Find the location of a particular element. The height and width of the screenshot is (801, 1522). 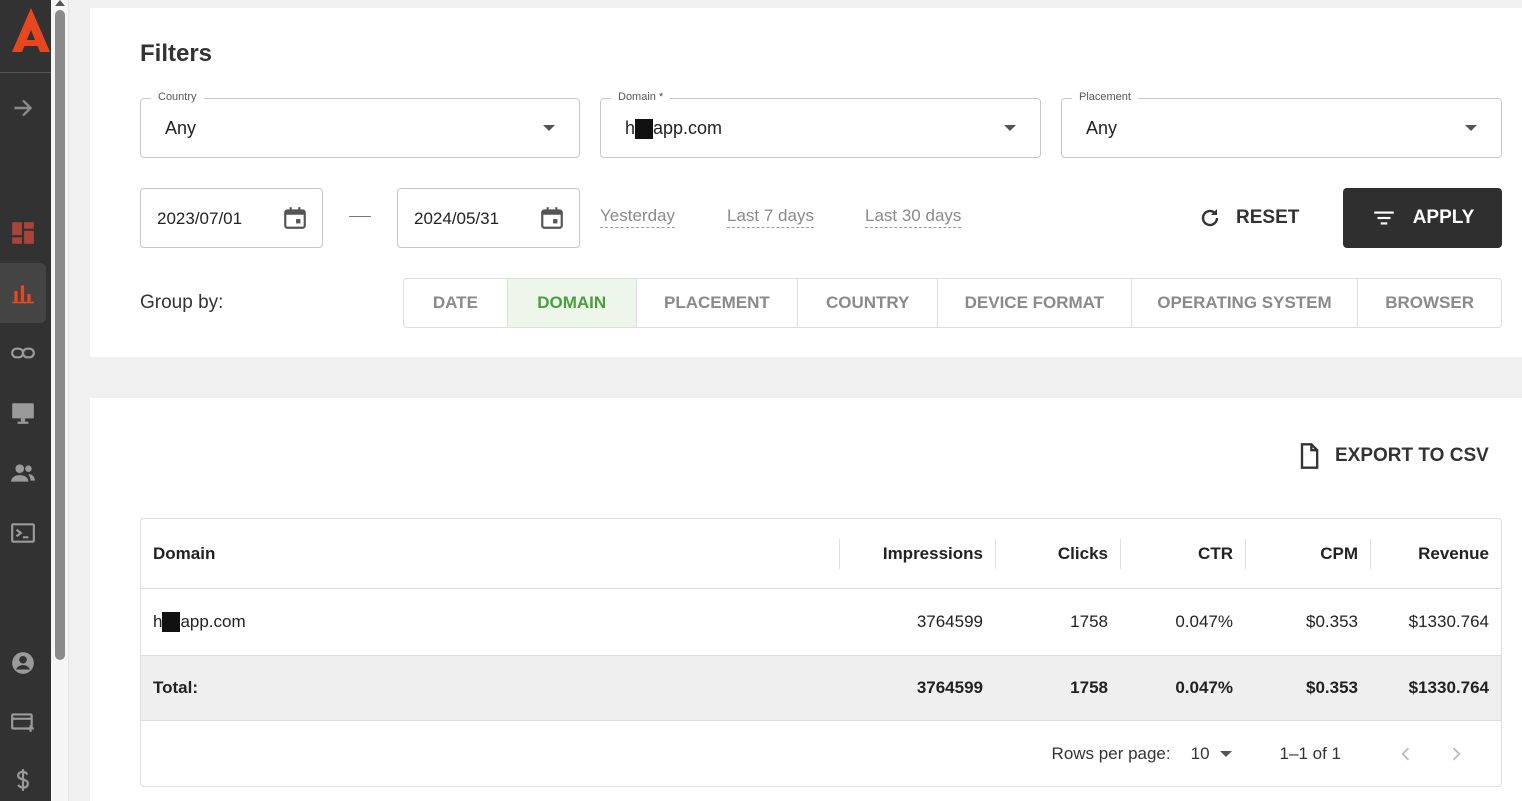

group-by-device-format: DEVICE FORMAT is located at coordinates (1035, 303).